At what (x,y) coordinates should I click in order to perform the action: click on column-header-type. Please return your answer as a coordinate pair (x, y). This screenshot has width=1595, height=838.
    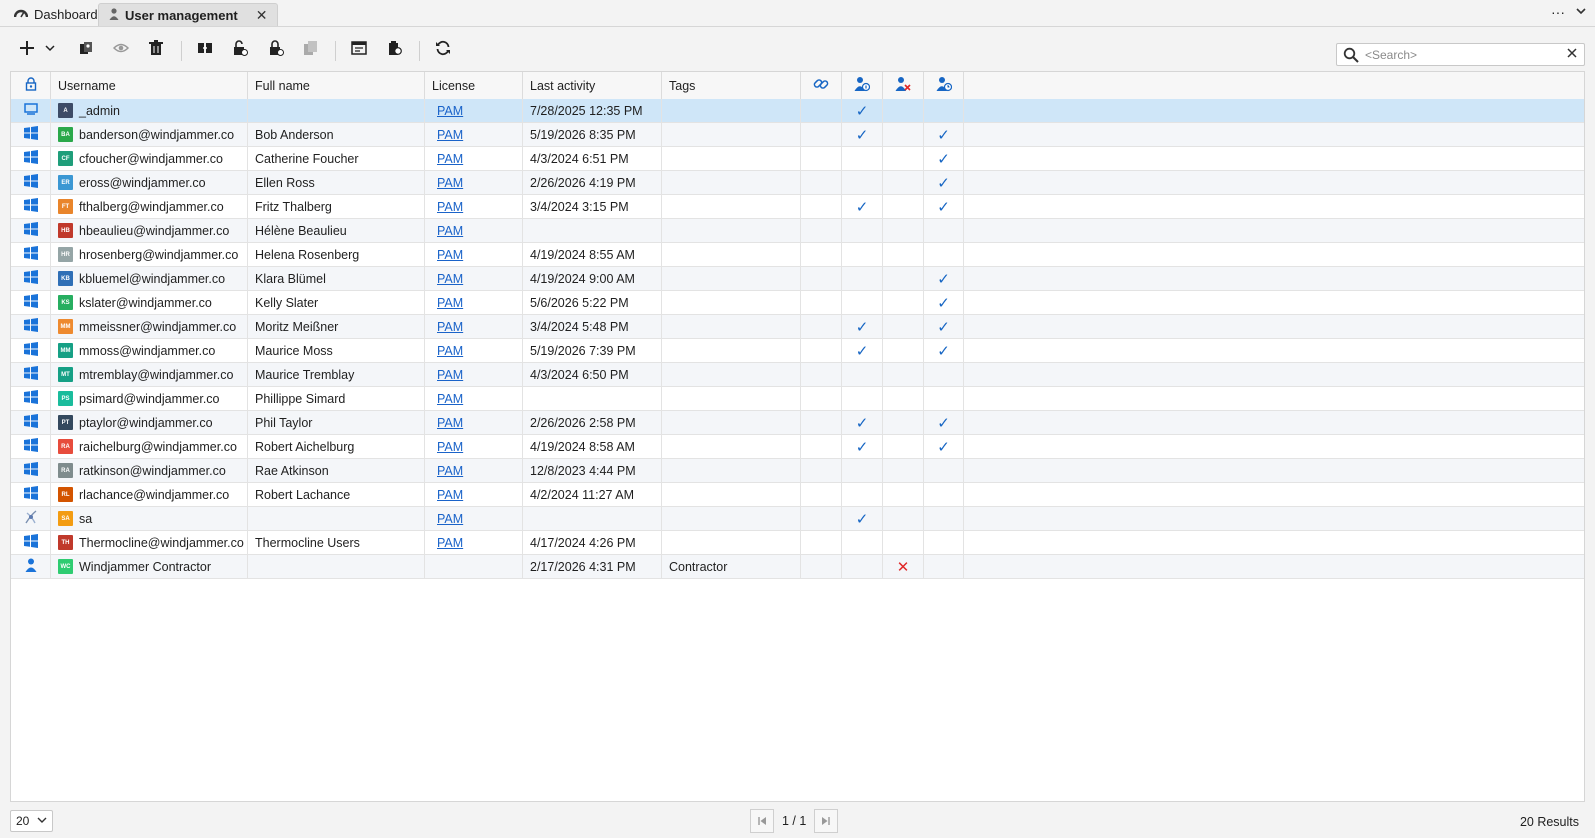
    Looking at the image, I should click on (31, 85).